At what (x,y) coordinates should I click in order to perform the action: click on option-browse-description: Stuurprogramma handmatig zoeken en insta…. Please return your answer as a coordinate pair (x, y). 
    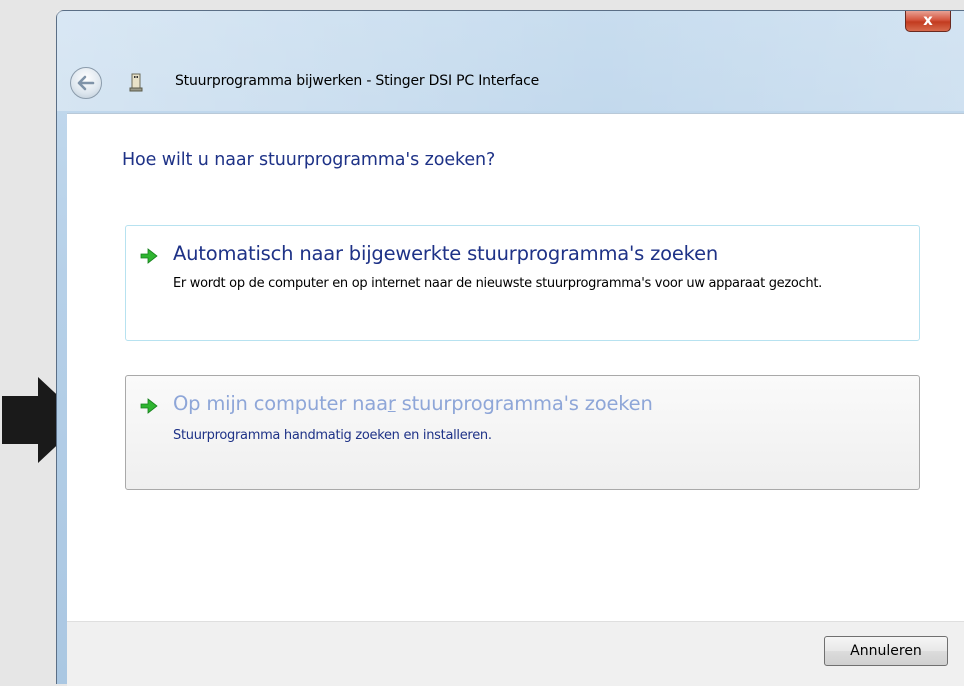
    Looking at the image, I should click on (332, 435).